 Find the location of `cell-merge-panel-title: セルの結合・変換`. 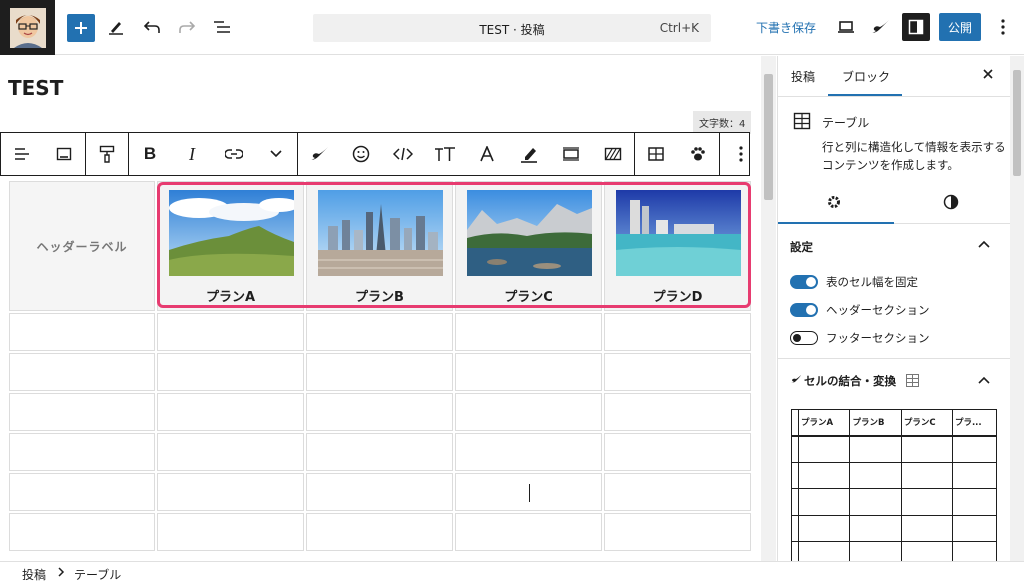

cell-merge-panel-title: セルの結合・変換 is located at coordinates (850, 381).